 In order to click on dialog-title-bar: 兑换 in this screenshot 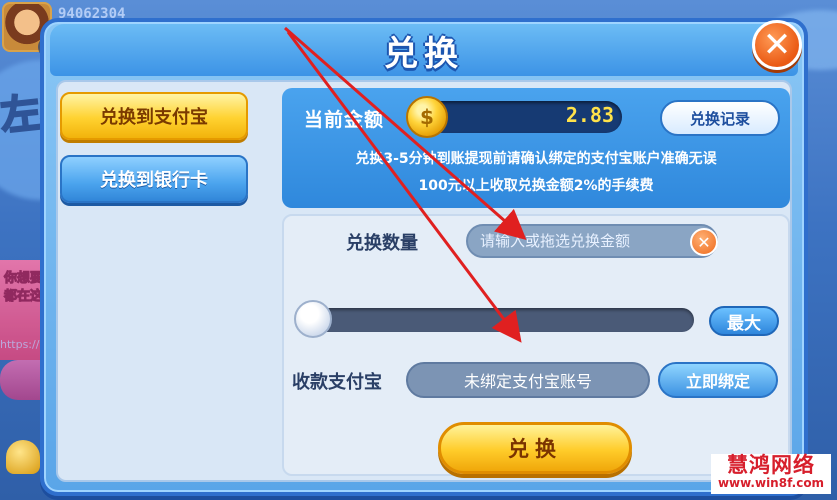, I will do `click(424, 50)`.